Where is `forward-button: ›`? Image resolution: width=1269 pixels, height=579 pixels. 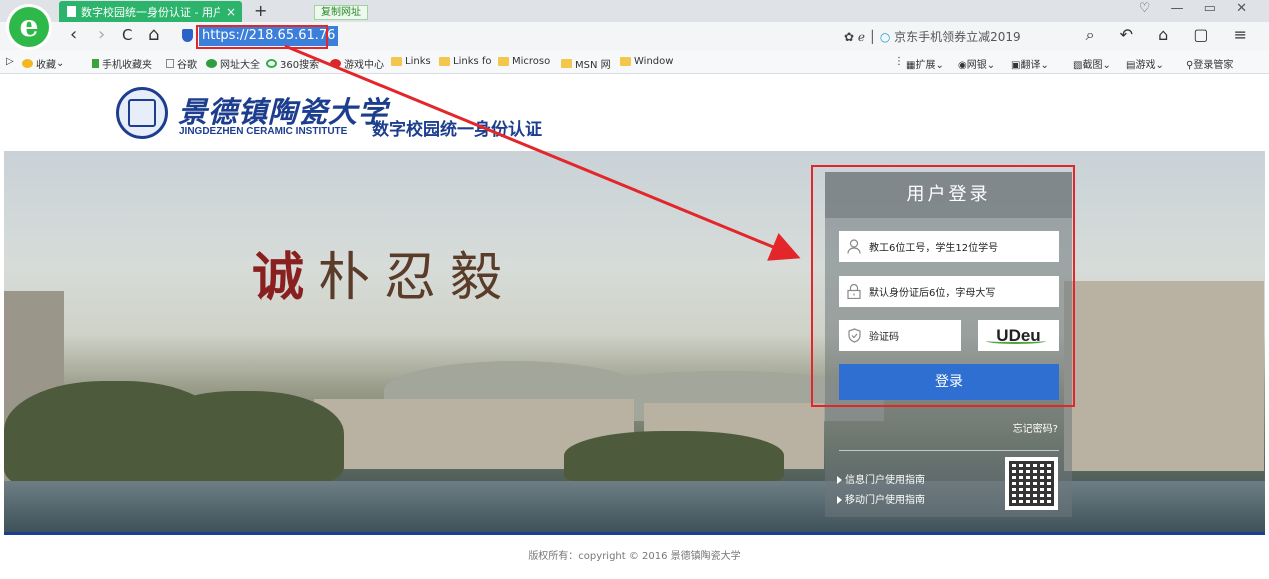
forward-button: › is located at coordinates (101, 34).